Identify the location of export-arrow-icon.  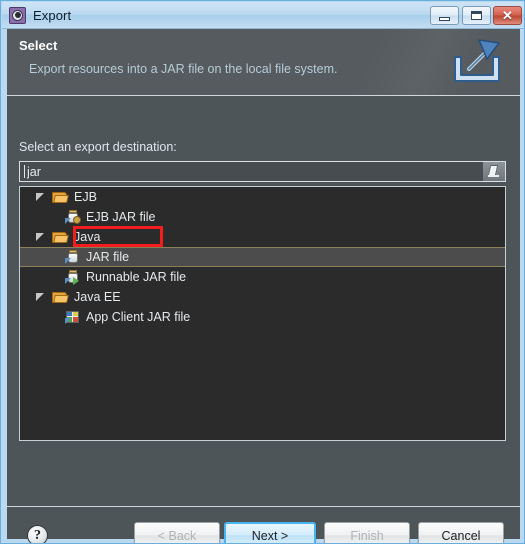
(477, 60).